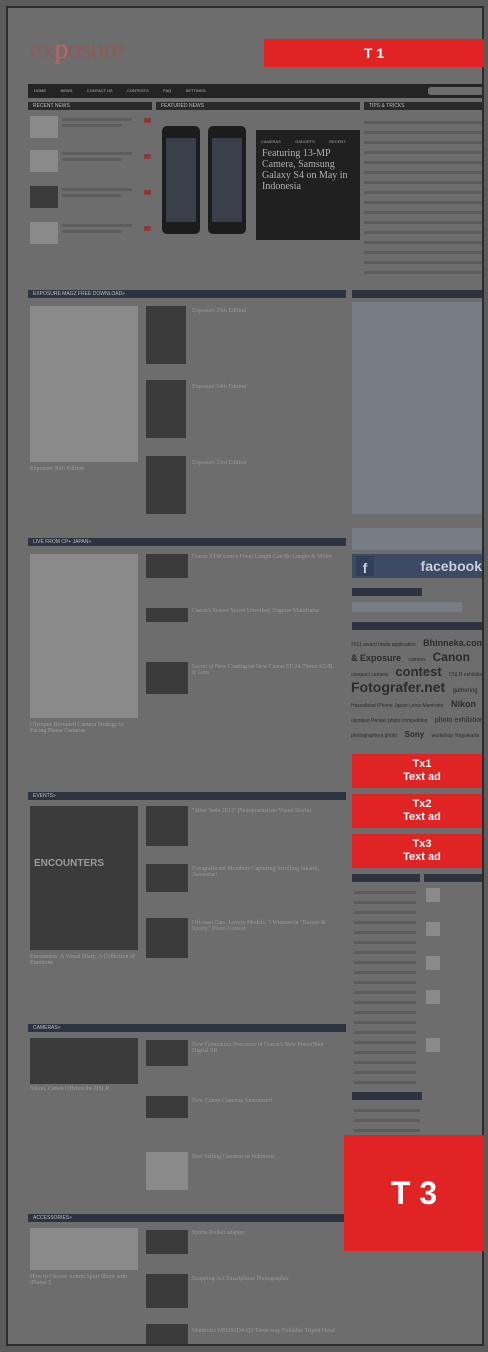 The height and width of the screenshot is (1352, 488). What do you see at coordinates (385, 987) in the screenshot?
I see `category-list` at bounding box center [385, 987].